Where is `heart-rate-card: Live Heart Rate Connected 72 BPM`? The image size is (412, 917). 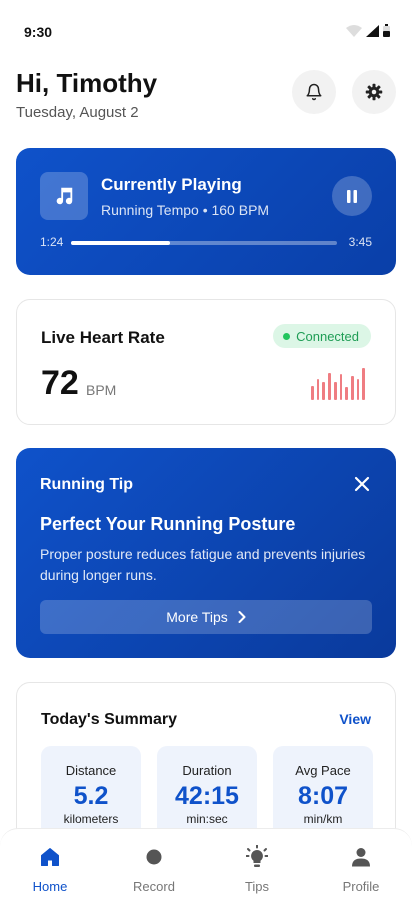
heart-rate-card: Live Heart Rate Connected 72 BPM is located at coordinates (206, 362).